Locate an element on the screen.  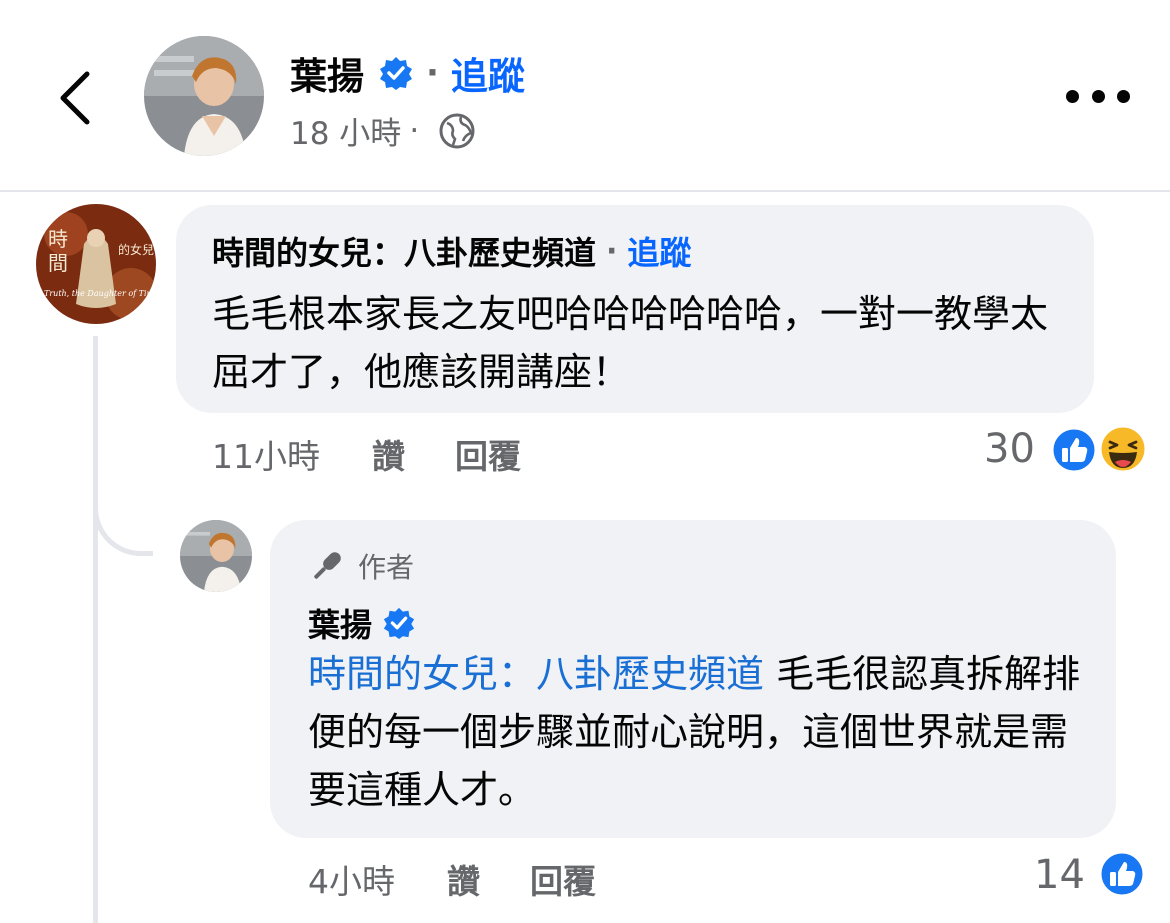
reply-author-name: 葉揚 is located at coordinates (340, 623).